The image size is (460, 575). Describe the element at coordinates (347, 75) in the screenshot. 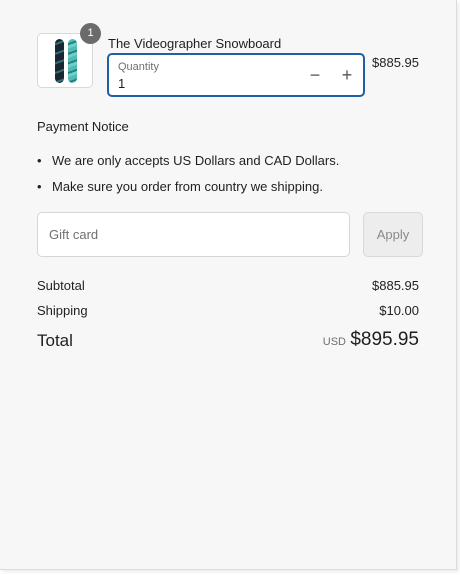

I see `increase-quantity-button: +` at that location.